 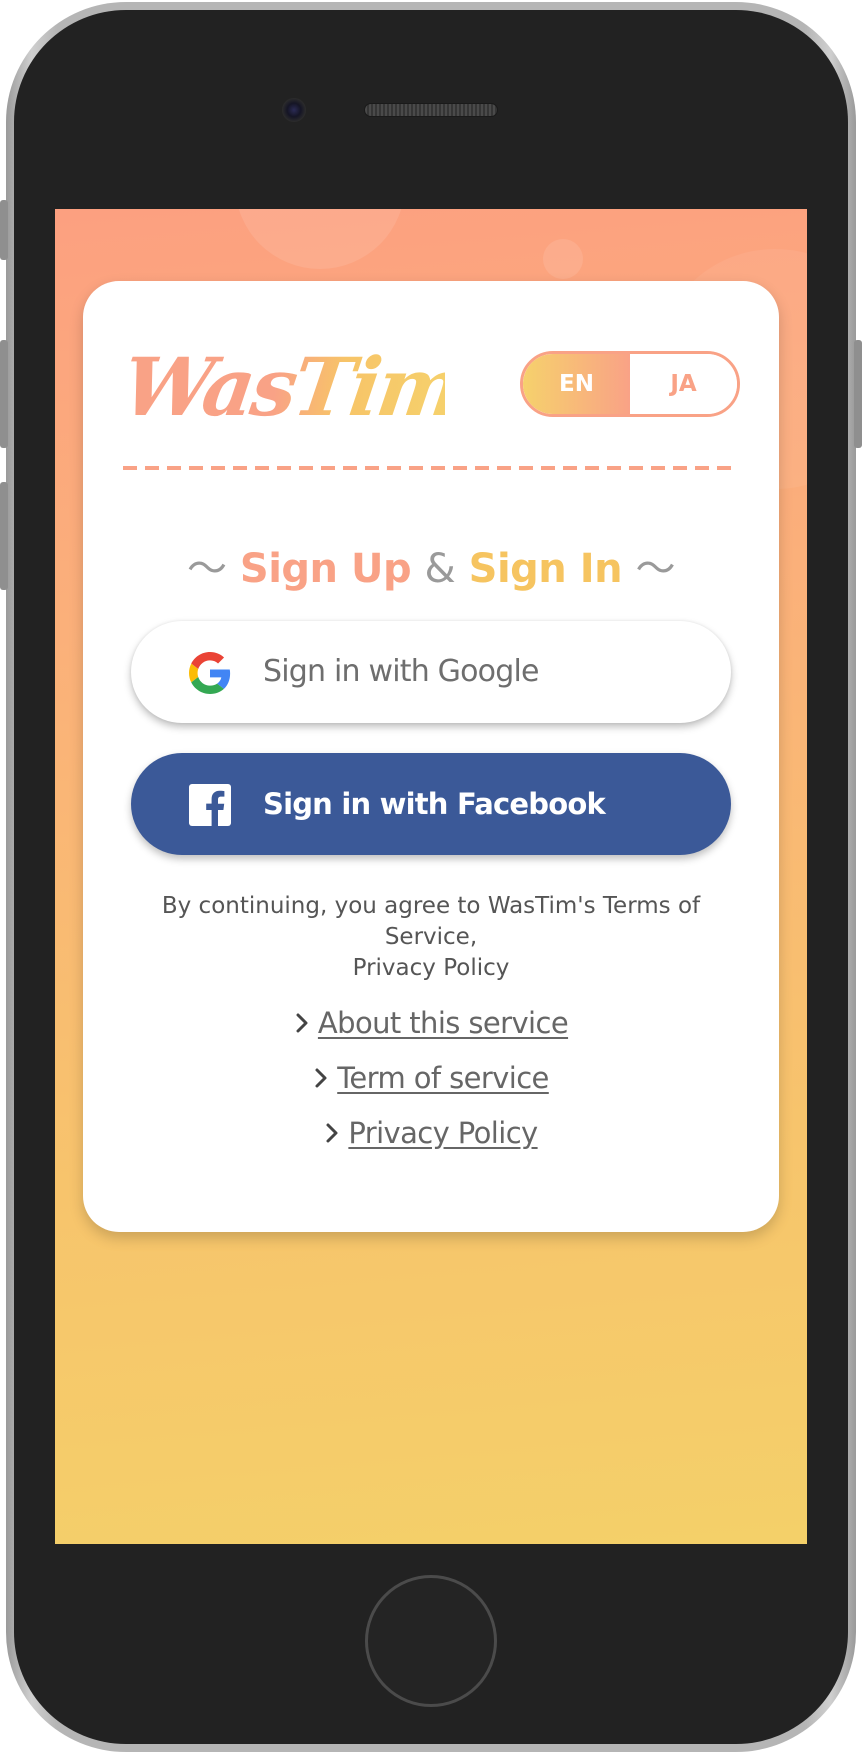 I want to click on language-toggle: EN JA, so click(x=630, y=384).